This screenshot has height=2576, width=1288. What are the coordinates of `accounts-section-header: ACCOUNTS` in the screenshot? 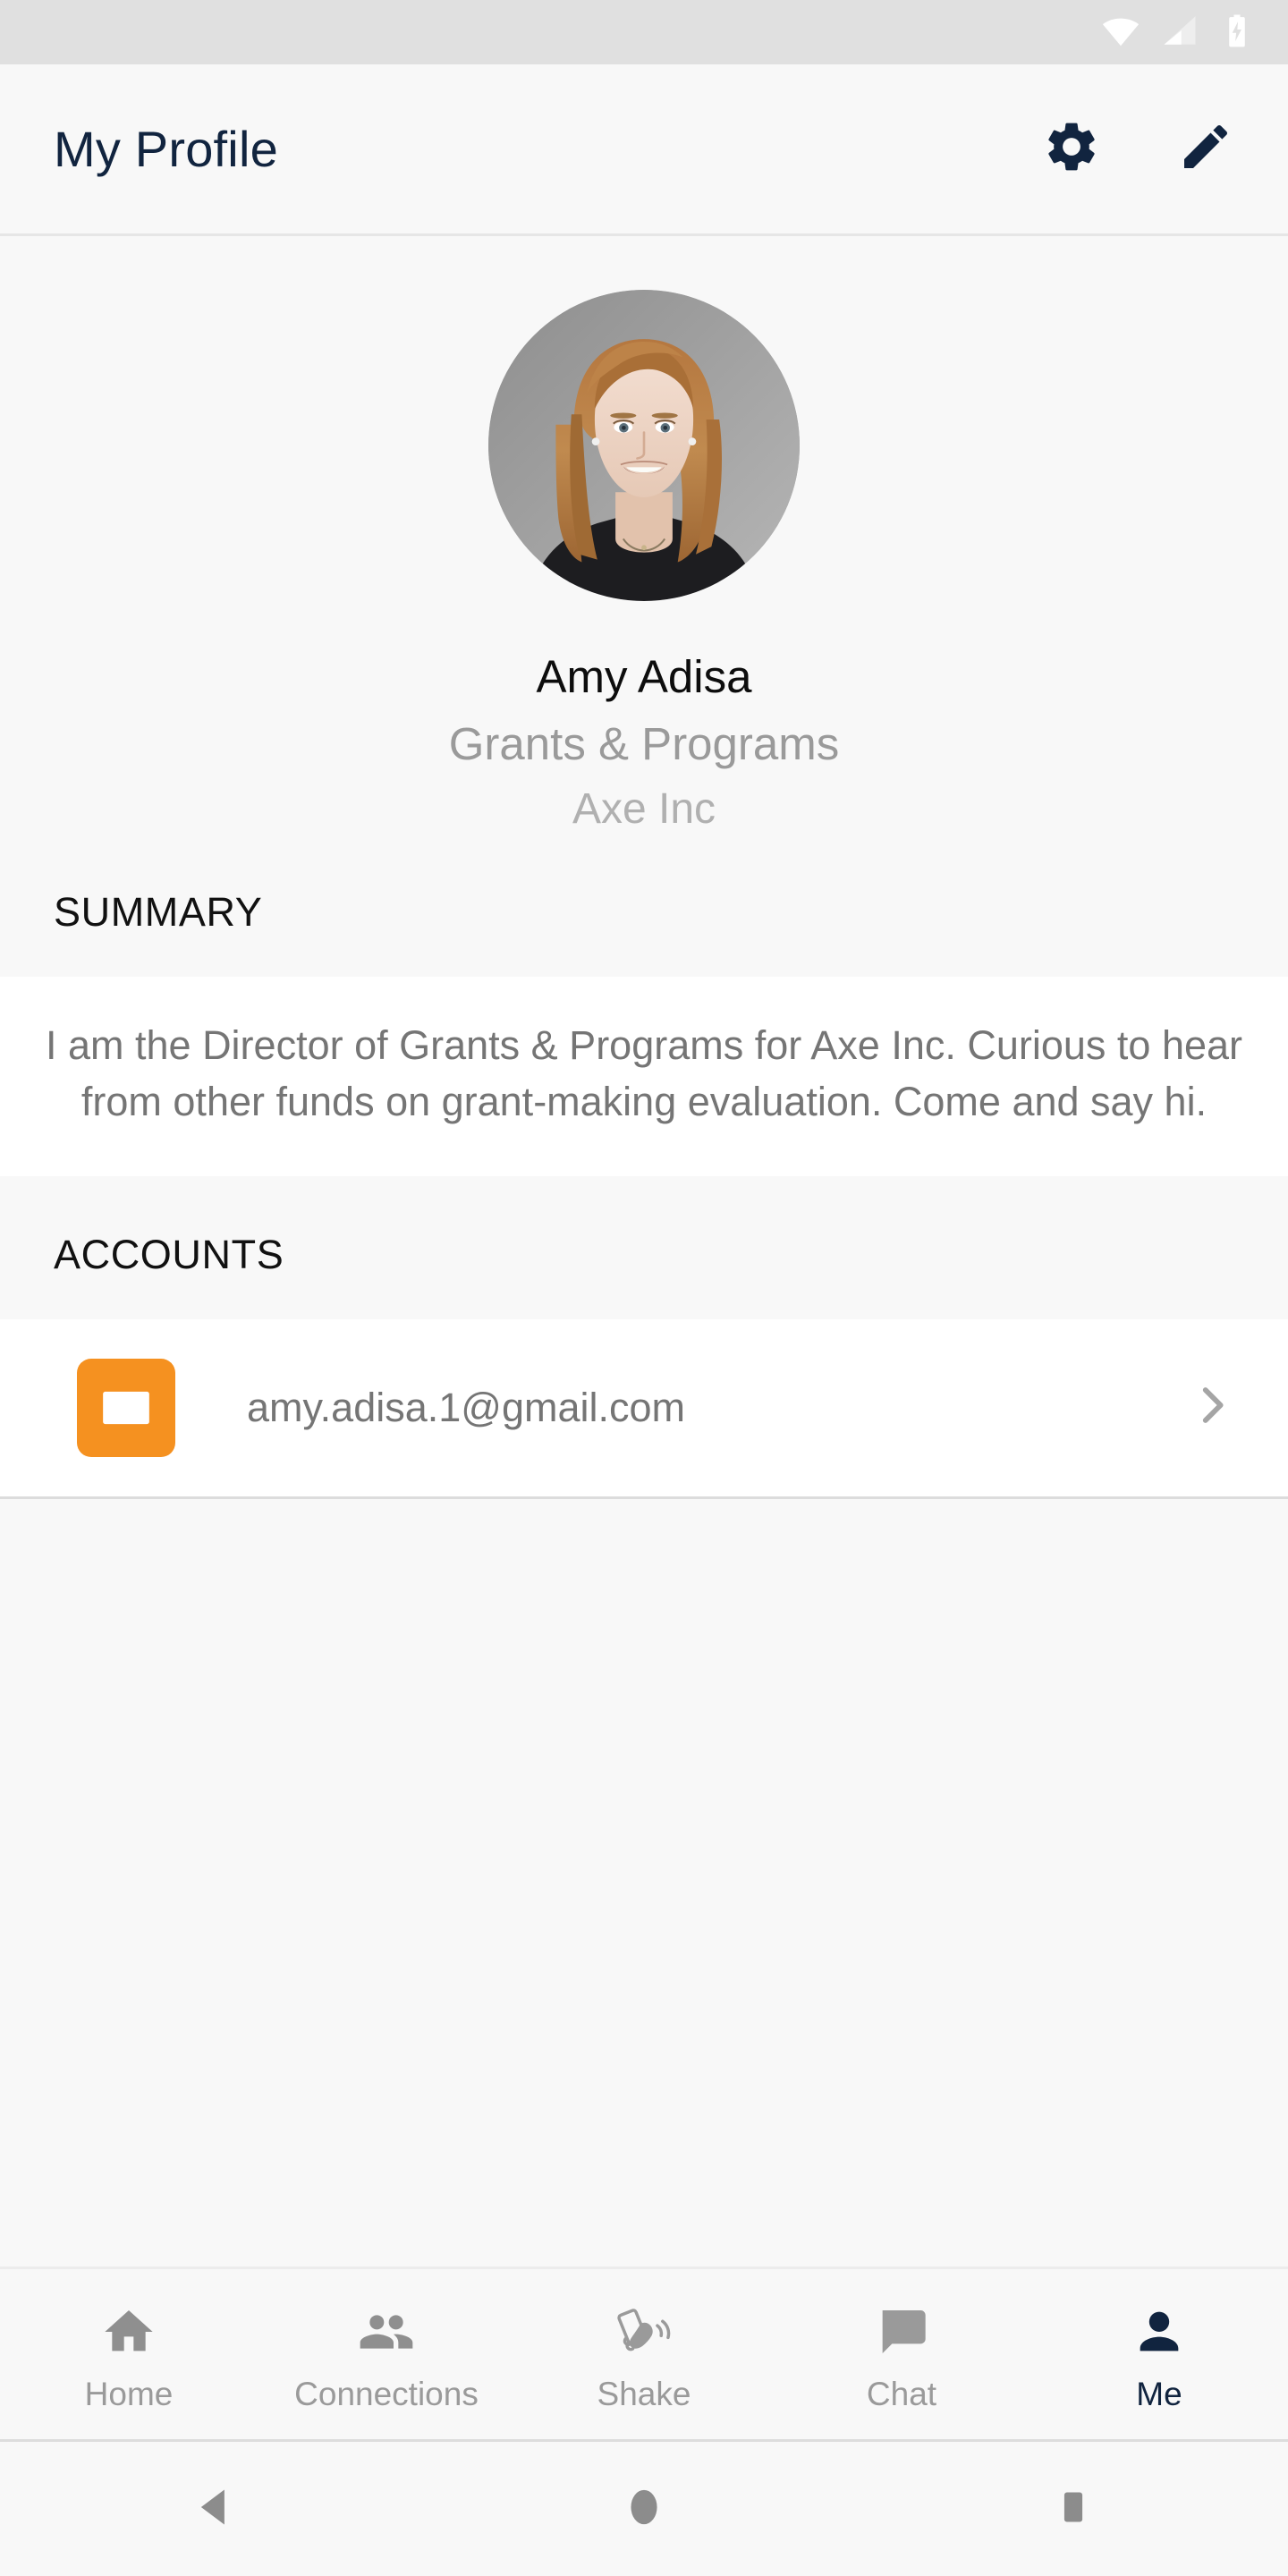 It's located at (644, 1247).